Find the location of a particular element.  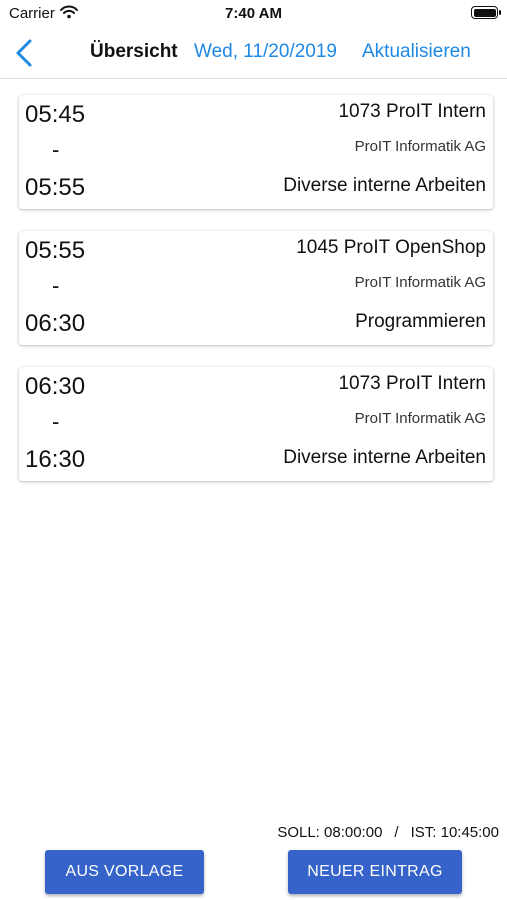

refresh-button: Aktualisieren is located at coordinates (416, 52).